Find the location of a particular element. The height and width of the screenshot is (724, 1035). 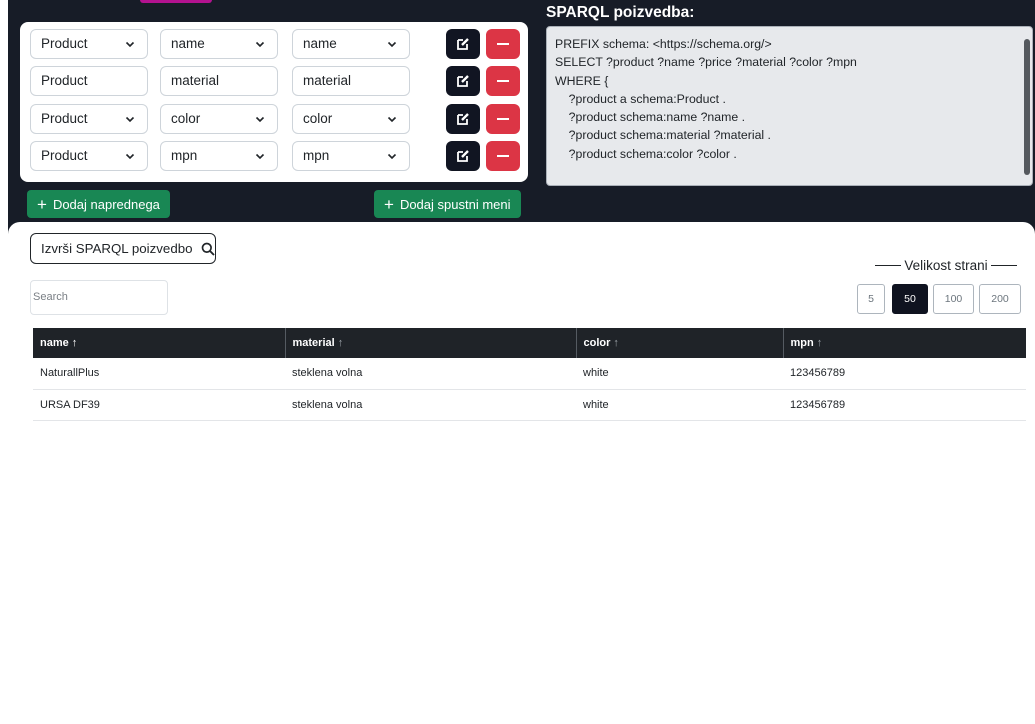

page-size-50-button: 50 is located at coordinates (910, 299).